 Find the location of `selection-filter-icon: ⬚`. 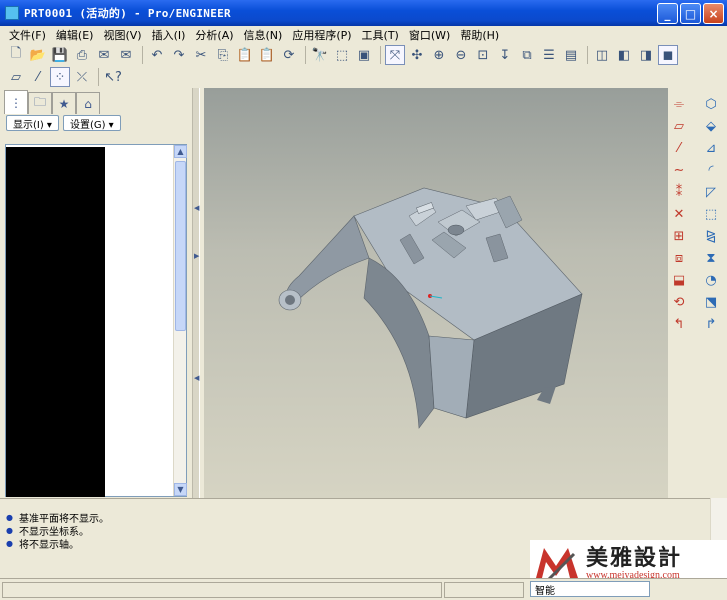

selection-filter-icon: ⬚ is located at coordinates (342, 55).